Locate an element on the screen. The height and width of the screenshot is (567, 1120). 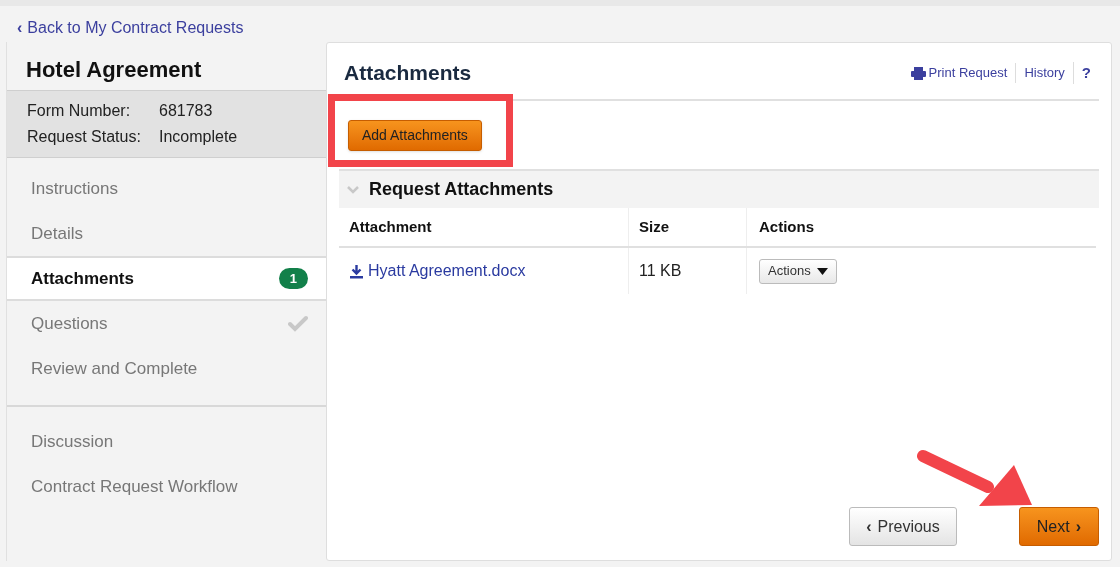
nav-item: Instructions is located at coordinates (166, 188).